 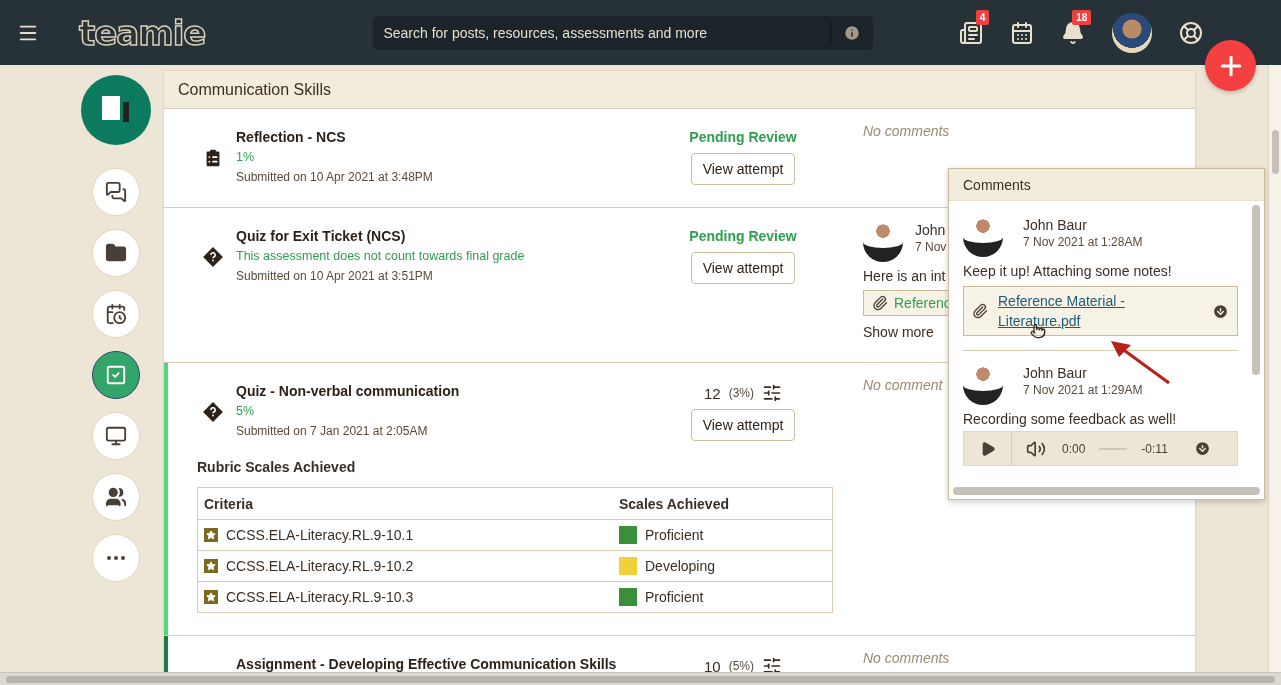 What do you see at coordinates (931, 247) in the screenshot?
I see `comment-date: 7 Nov` at bounding box center [931, 247].